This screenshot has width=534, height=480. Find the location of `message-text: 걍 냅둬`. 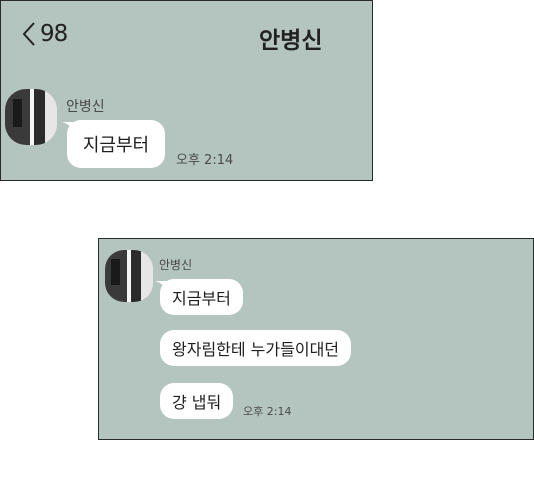

message-text: 걍 냅둬 is located at coordinates (197, 402).